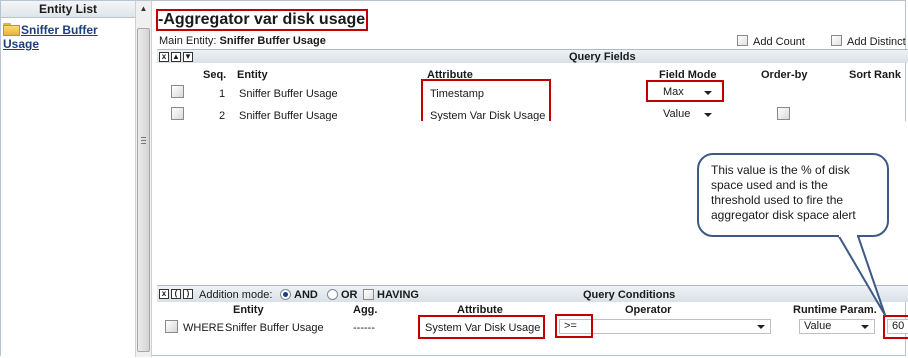 This screenshot has height=358, width=908. Describe the element at coordinates (685, 91) in the screenshot. I see `annotation-box-field-mode` at that location.